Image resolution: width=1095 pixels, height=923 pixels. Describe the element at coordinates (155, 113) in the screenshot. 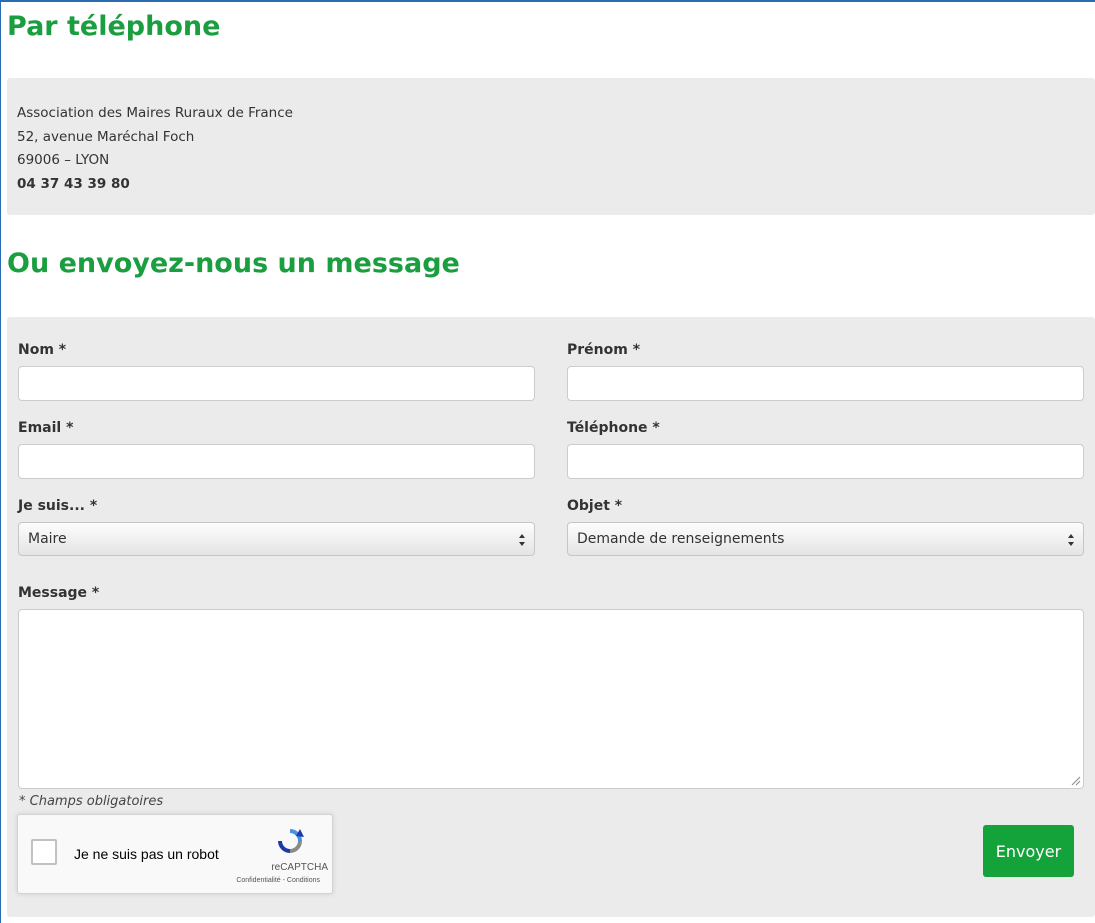

I see `address-organization: Association des Maires Ruraux de France` at that location.